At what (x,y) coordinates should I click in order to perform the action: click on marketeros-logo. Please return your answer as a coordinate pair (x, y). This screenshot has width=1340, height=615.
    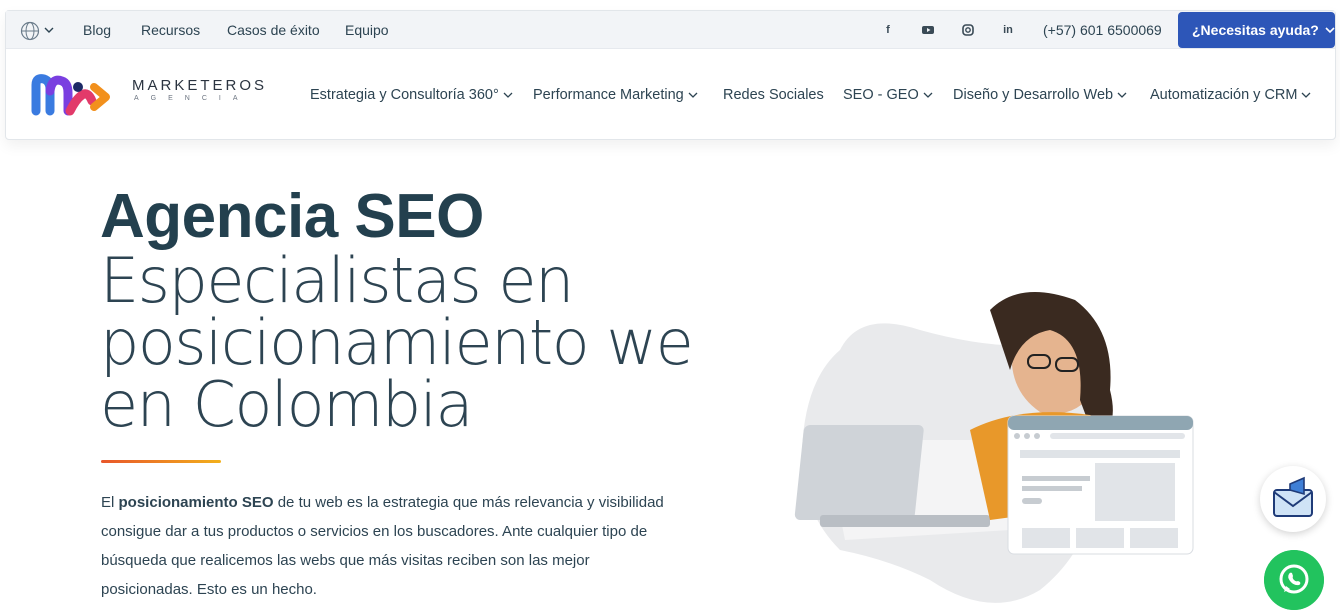
    Looking at the image, I should click on (76, 94).